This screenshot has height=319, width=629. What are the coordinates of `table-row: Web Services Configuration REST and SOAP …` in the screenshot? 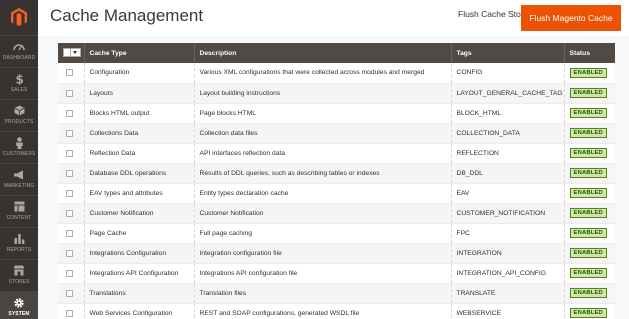 It's located at (336, 311).